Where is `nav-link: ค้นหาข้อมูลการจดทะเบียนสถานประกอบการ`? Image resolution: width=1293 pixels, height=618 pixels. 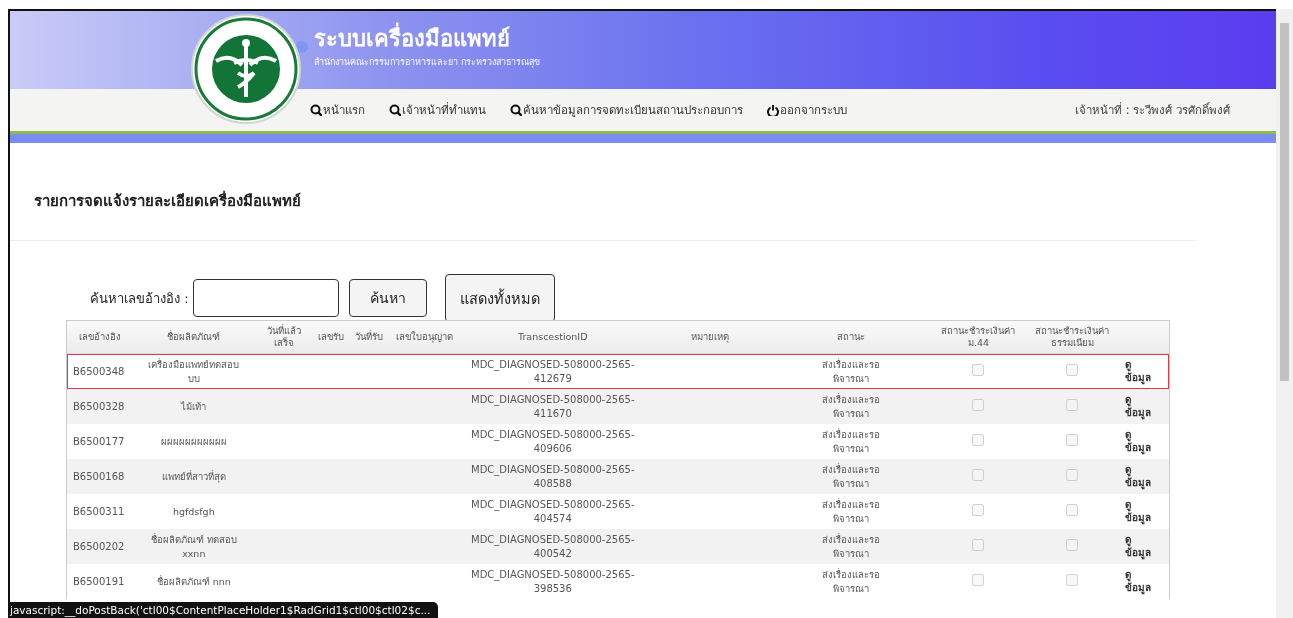
nav-link: ค้นหาข้อมูลการจดทะเบียนสถานประกอบการ is located at coordinates (626, 110).